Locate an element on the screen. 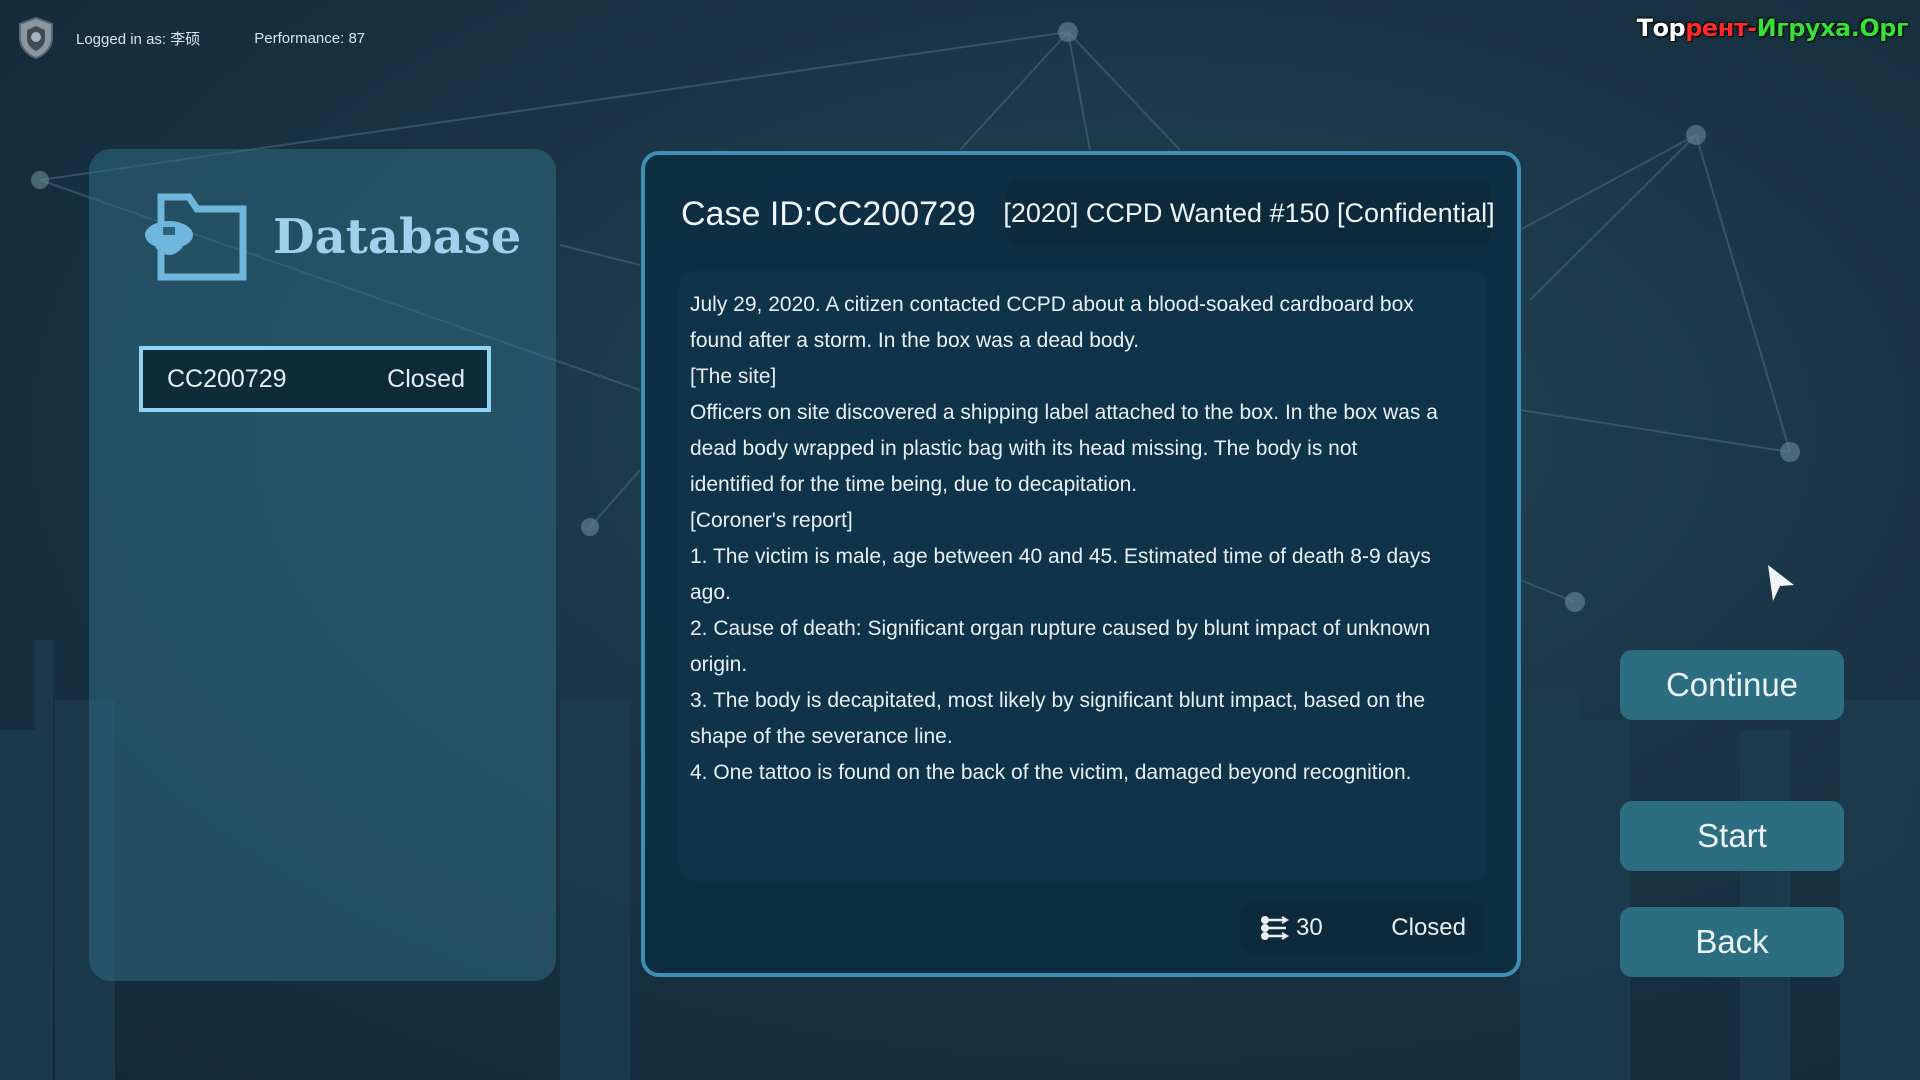 This screenshot has width=1920, height=1080. watermark-part: Игруха is located at coordinates (1804, 28).